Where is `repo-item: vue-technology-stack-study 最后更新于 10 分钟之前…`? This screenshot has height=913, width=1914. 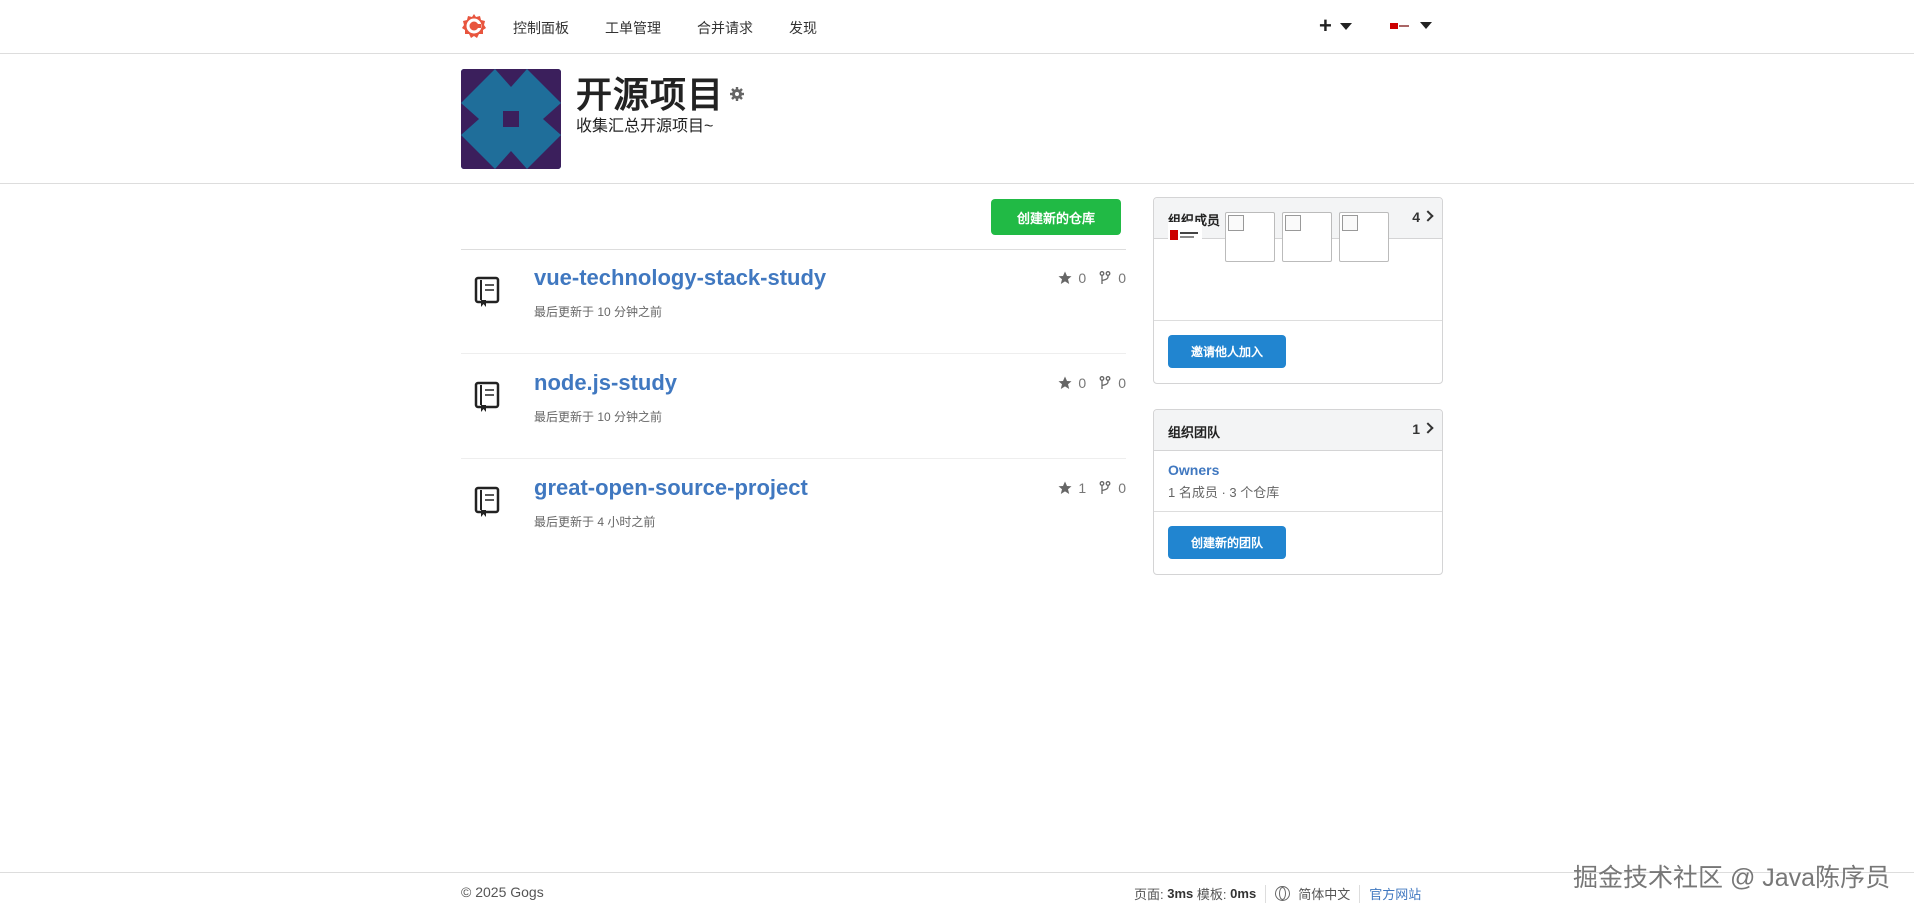
repo-item: vue-technology-stack-study 最后更新于 10 分钟之前… is located at coordinates (793, 302).